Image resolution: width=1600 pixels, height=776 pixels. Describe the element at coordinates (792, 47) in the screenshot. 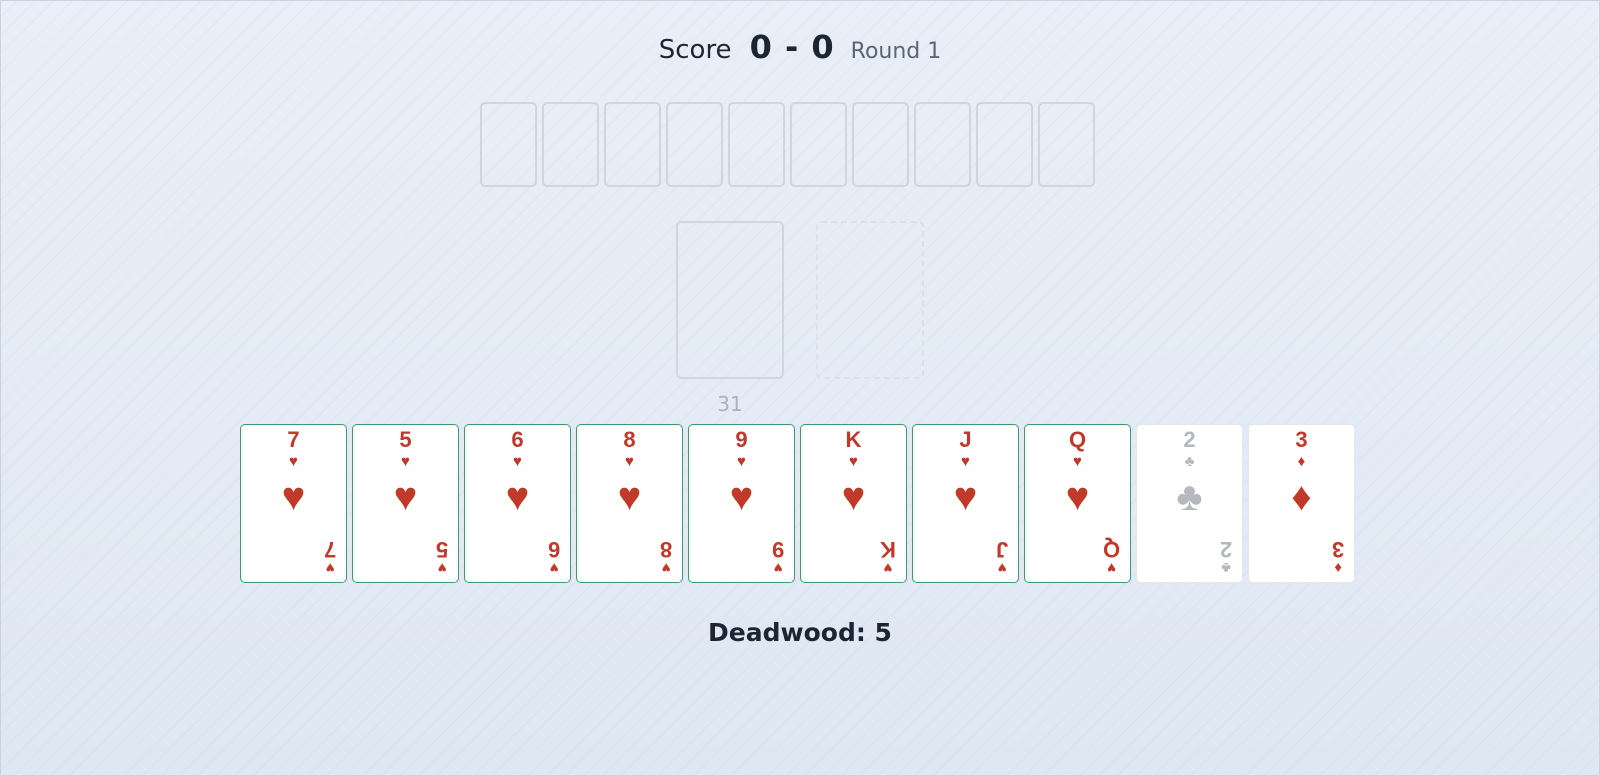

I see `score-value: 0 - 0` at that location.